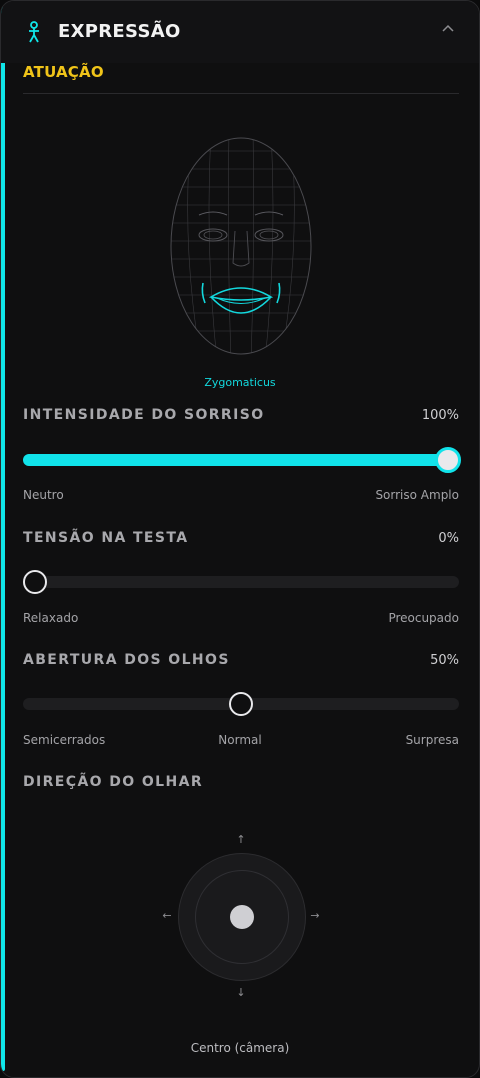 The height and width of the screenshot is (1078, 480). Describe the element at coordinates (423, 618) in the screenshot. I see `forehead-max-label: Preocupado` at that location.